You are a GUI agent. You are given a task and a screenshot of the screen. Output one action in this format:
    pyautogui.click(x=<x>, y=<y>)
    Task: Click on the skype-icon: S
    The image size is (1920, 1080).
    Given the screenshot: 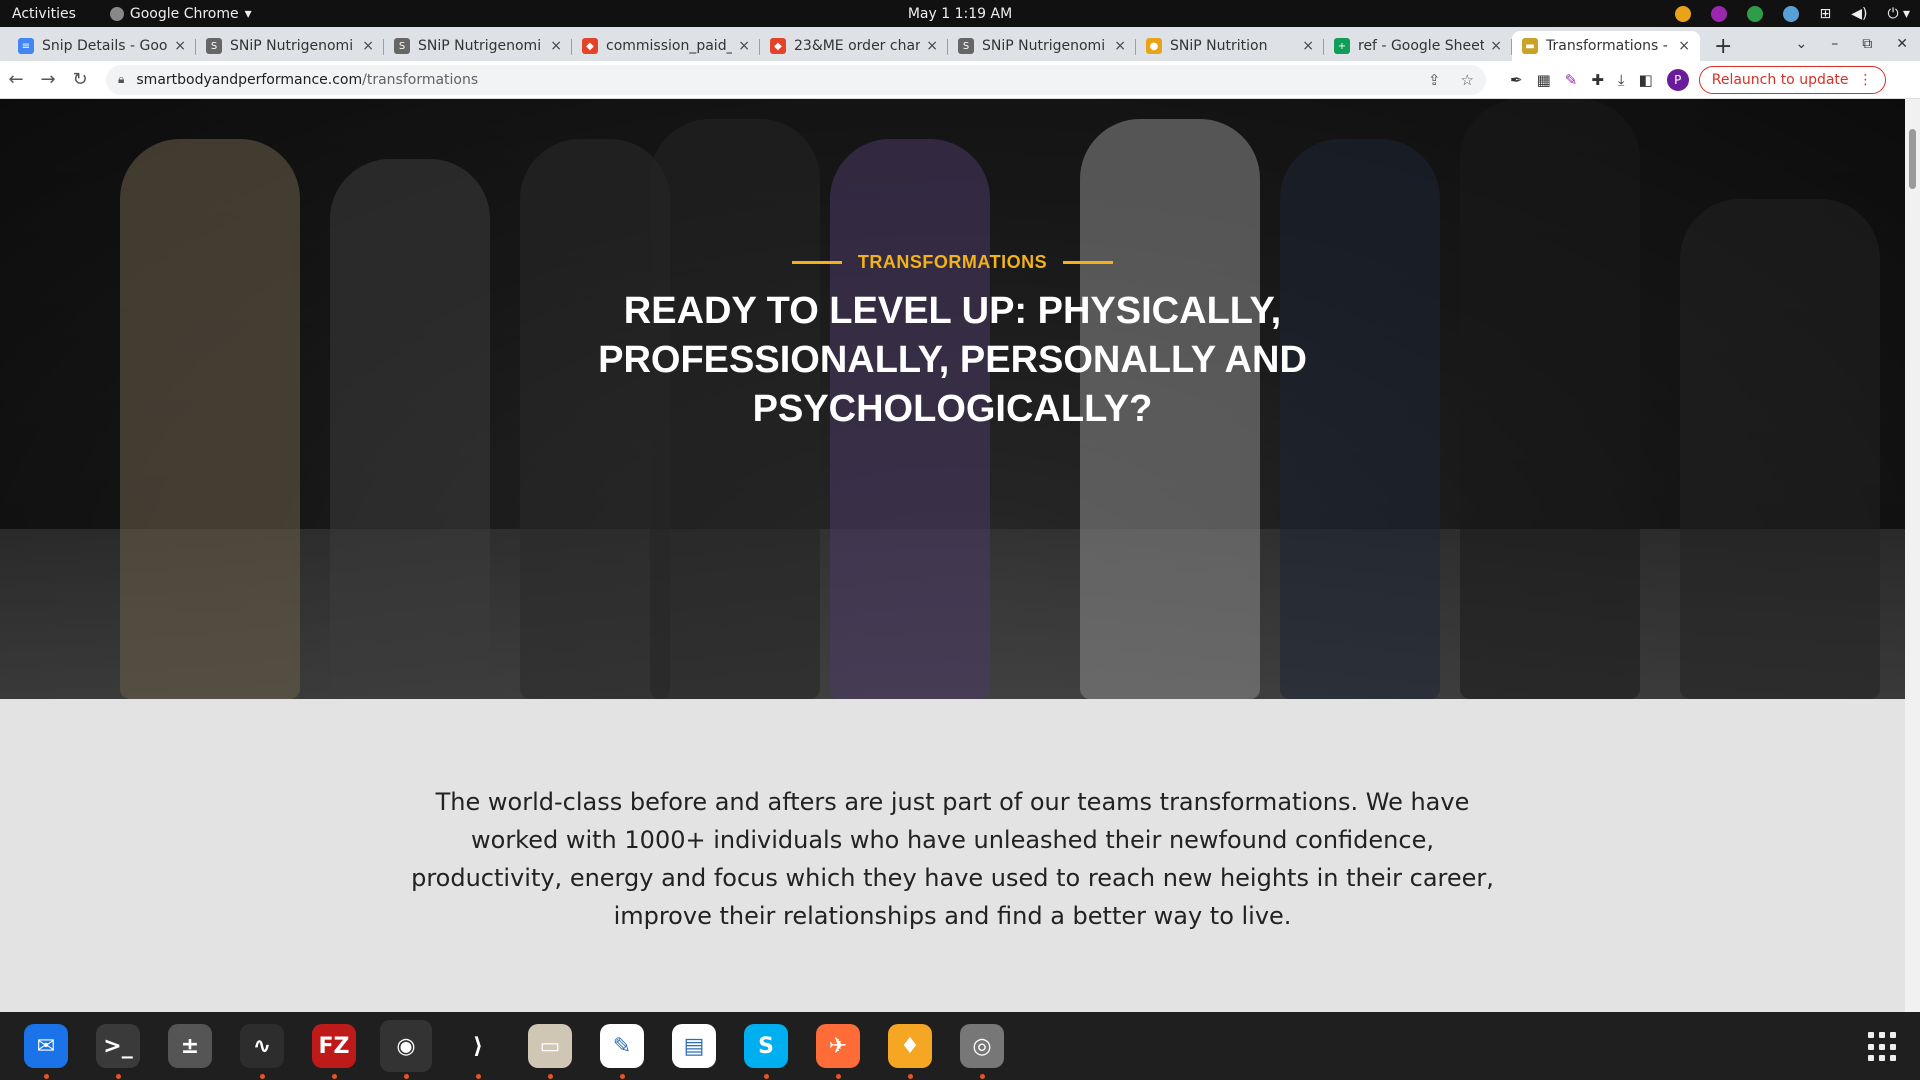 What is the action you would take?
    pyautogui.click(x=766, y=1049)
    